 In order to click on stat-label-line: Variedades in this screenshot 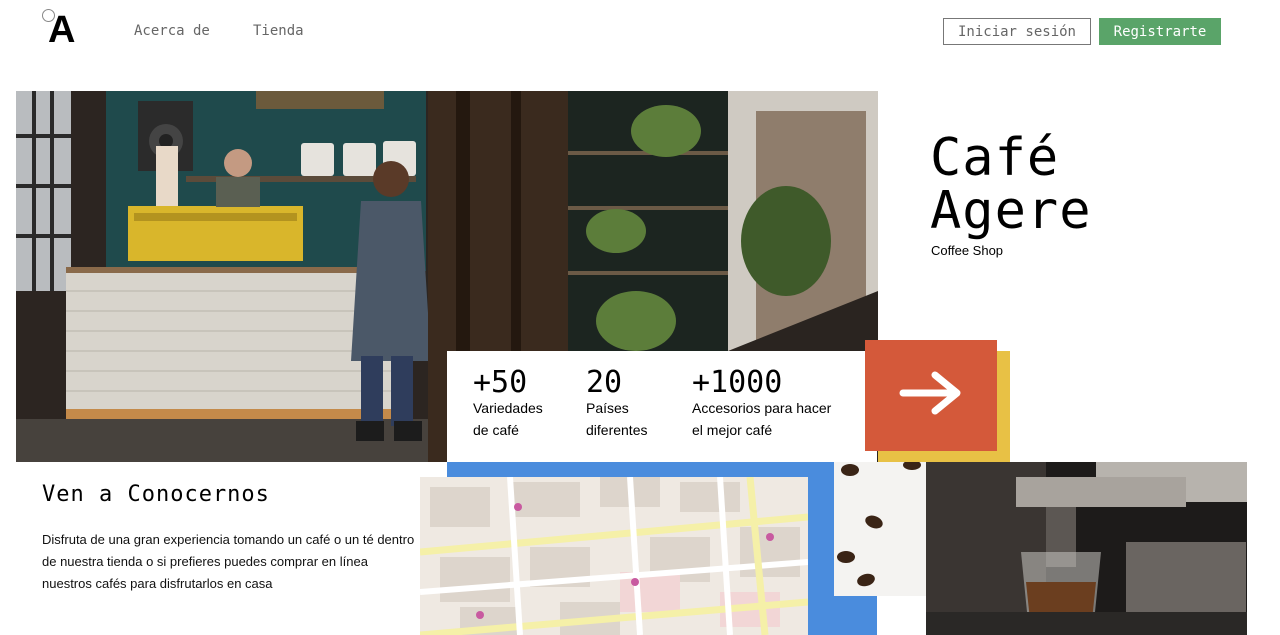, I will do `click(508, 408)`.